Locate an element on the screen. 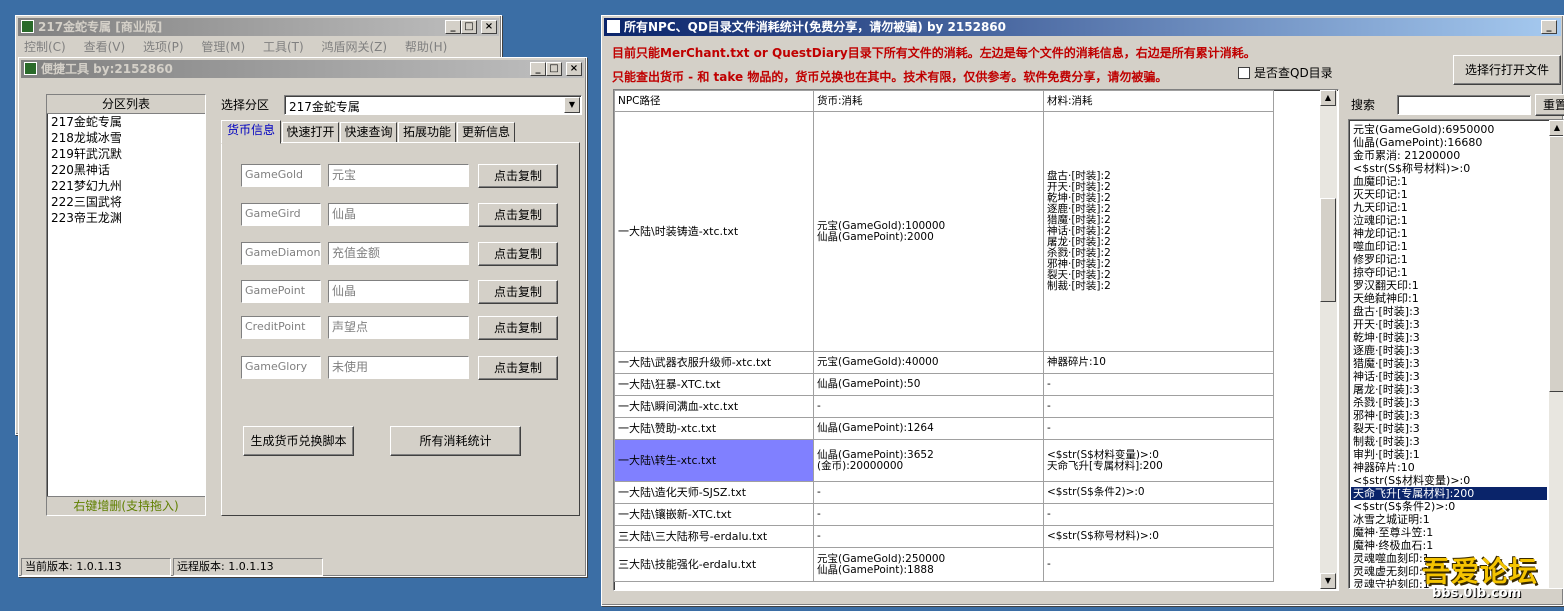  totals-scrollbar: ▲ is located at coordinates (1556, 354).